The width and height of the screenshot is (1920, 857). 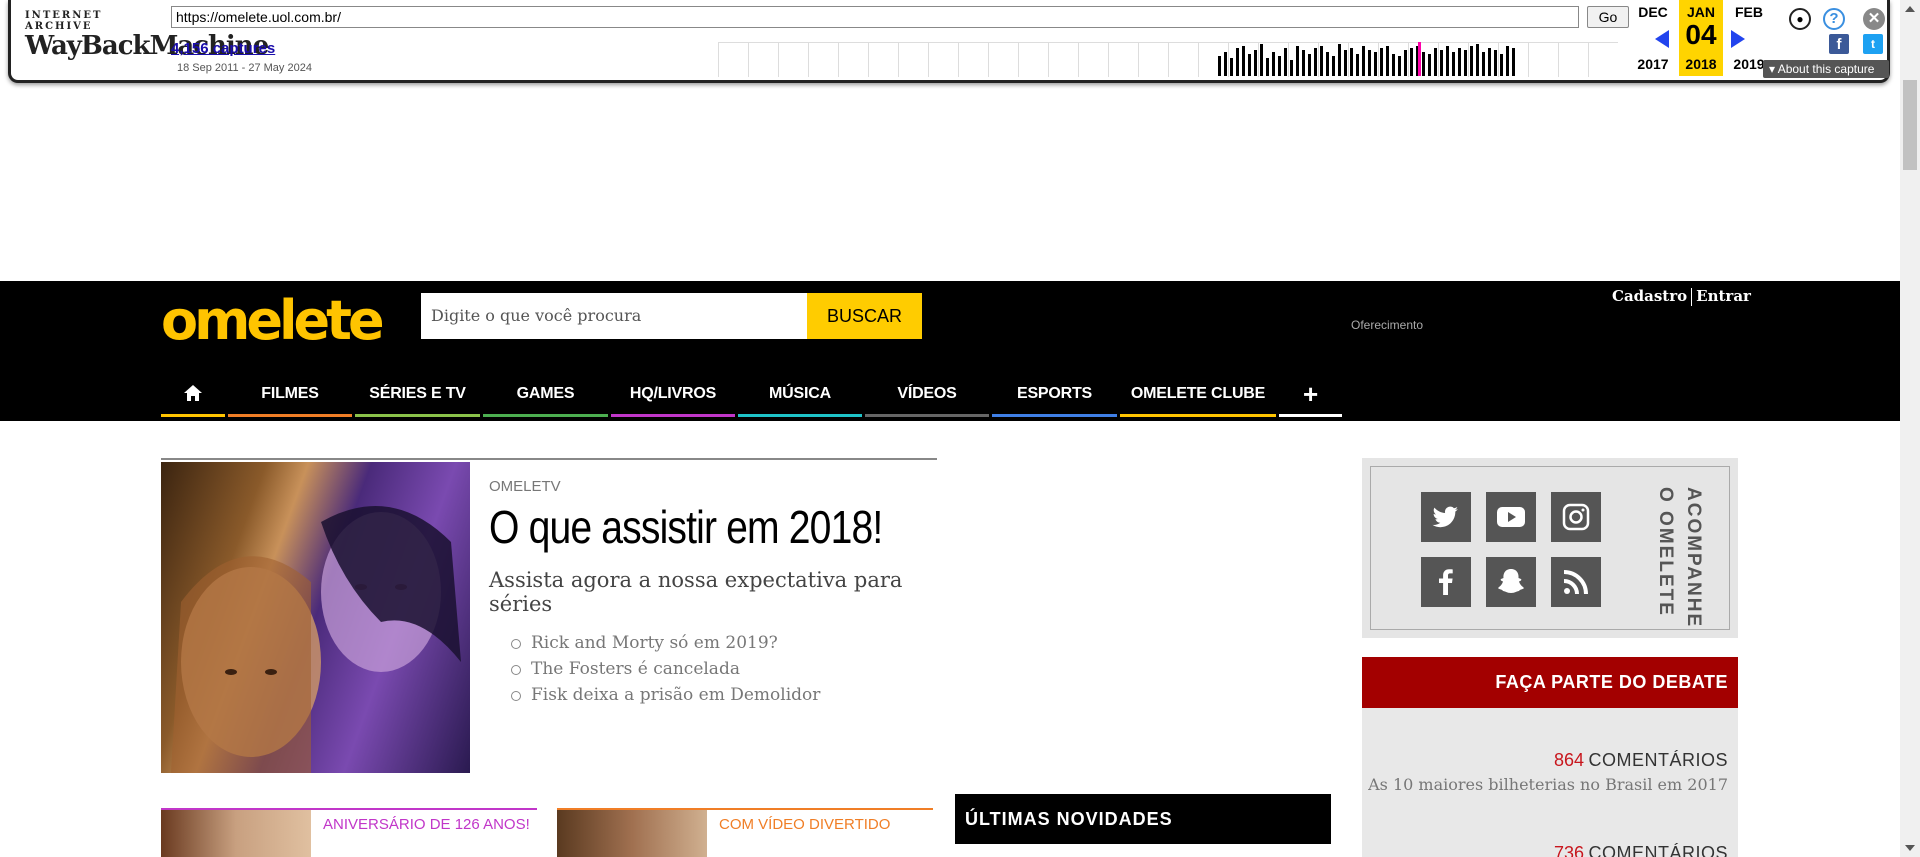 What do you see at coordinates (875, 17) in the screenshot?
I see `wayback-url-input: https://omelete.uol.com.br/` at bounding box center [875, 17].